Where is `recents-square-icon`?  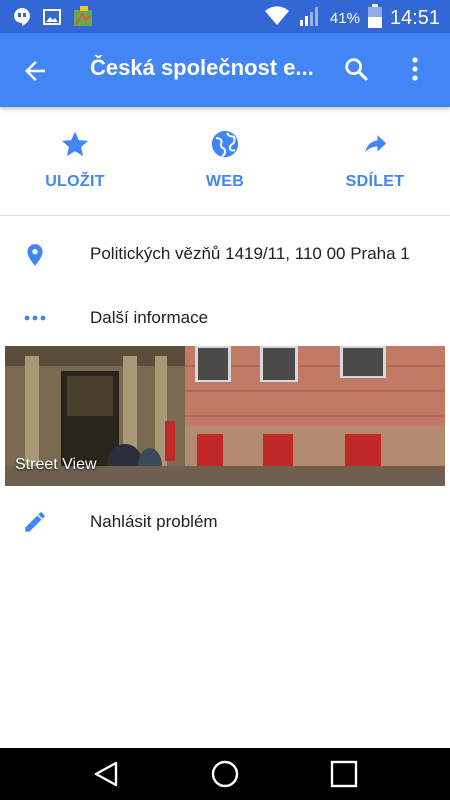 recents-square-icon is located at coordinates (344, 774).